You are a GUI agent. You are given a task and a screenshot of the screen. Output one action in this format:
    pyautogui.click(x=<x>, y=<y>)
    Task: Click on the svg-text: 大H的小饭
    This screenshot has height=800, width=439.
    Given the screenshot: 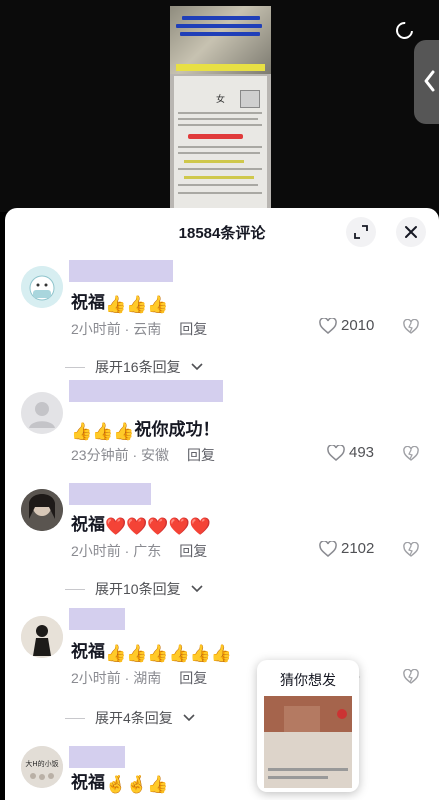 What is the action you would take?
    pyautogui.click(x=41, y=763)
    